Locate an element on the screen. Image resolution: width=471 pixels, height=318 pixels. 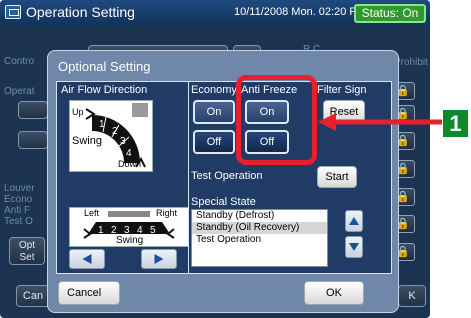
swing-label: Swing is located at coordinates (87, 141).